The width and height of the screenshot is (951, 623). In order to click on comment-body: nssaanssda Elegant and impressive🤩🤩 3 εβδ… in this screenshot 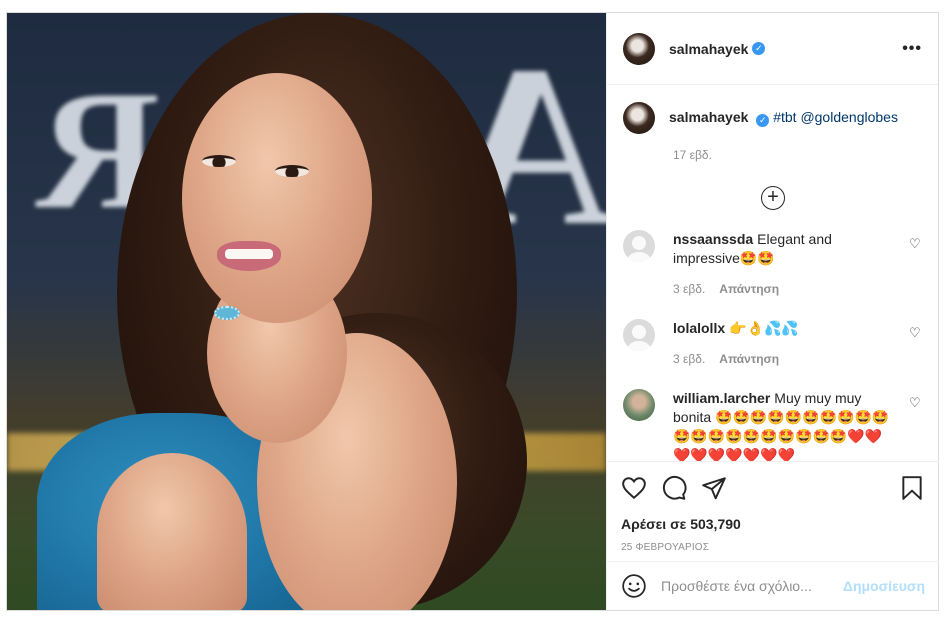, I will do `click(782, 264)`.